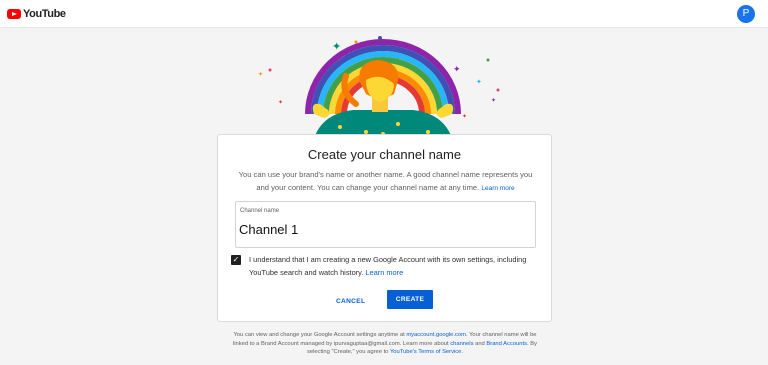 This screenshot has width=768, height=365. Describe the element at coordinates (746, 14) in the screenshot. I see `account-avatar: P` at that location.